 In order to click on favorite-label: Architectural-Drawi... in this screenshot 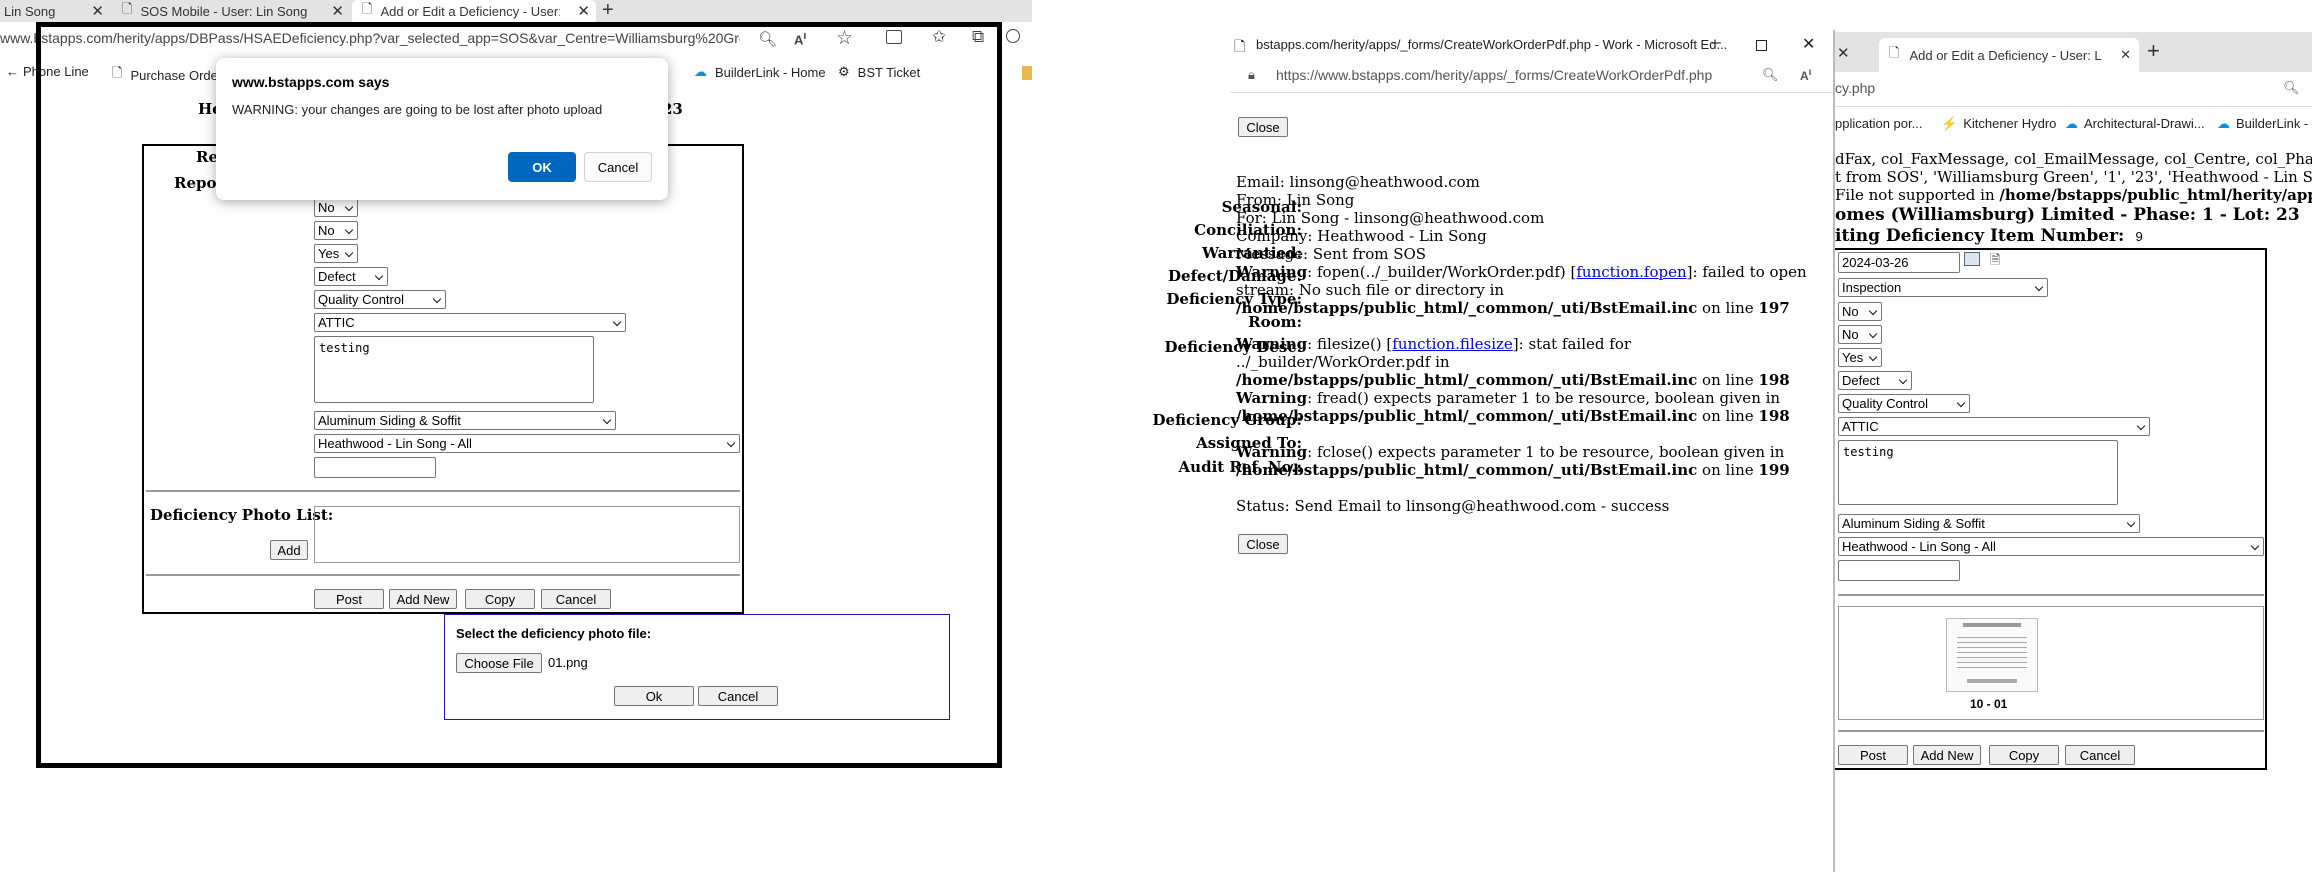, I will do `click(2144, 123)`.